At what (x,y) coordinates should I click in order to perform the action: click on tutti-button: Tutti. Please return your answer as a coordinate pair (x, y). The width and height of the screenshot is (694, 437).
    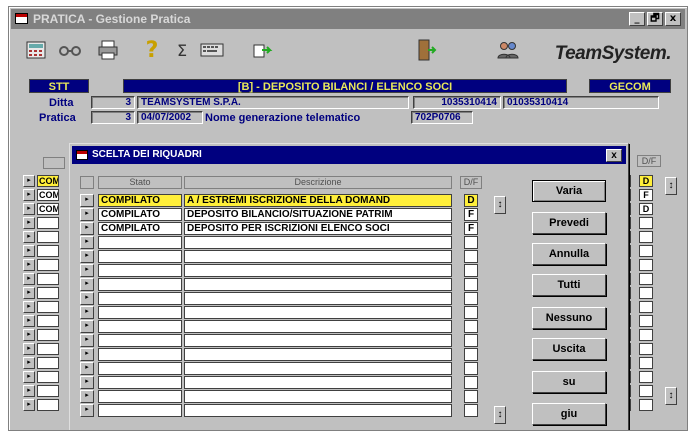
    Looking at the image, I should click on (569, 285).